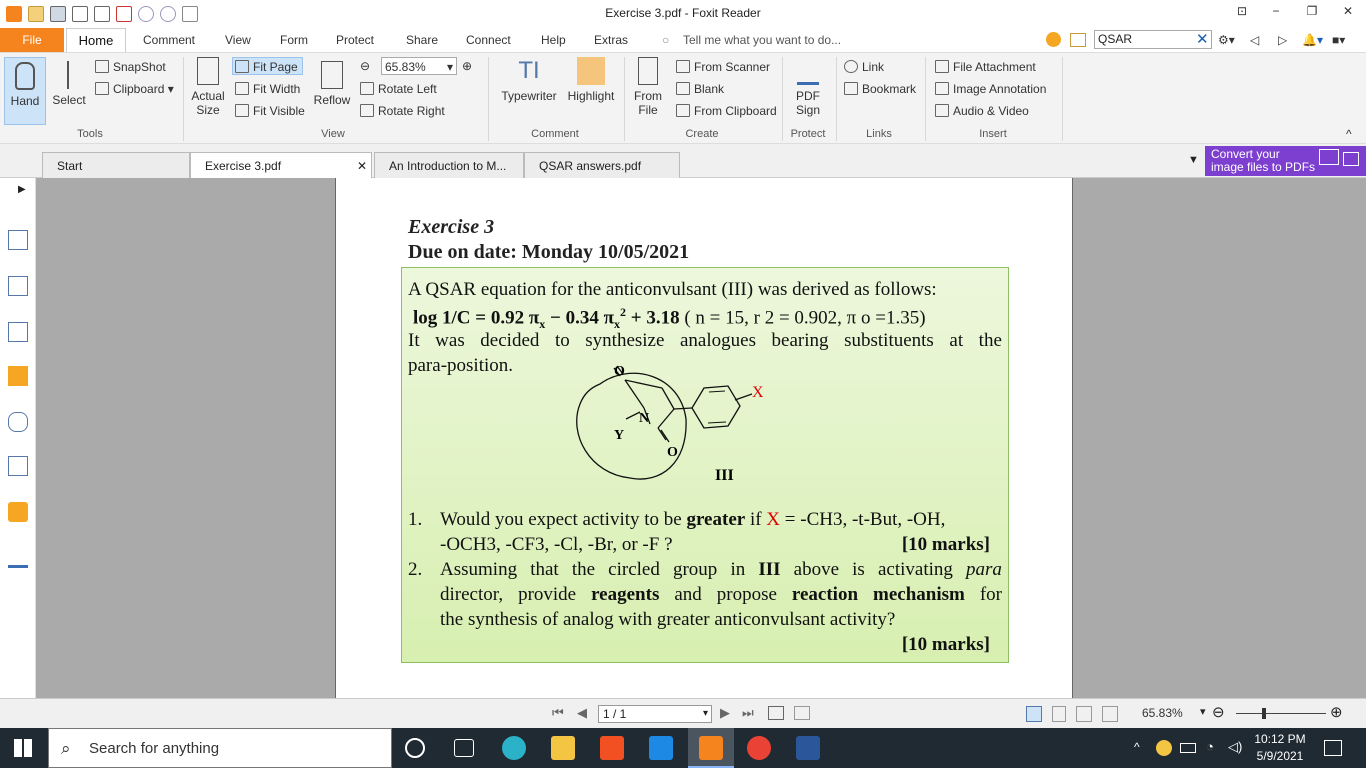  I want to click on page-number-input: 1 / 1 ▾, so click(655, 714).